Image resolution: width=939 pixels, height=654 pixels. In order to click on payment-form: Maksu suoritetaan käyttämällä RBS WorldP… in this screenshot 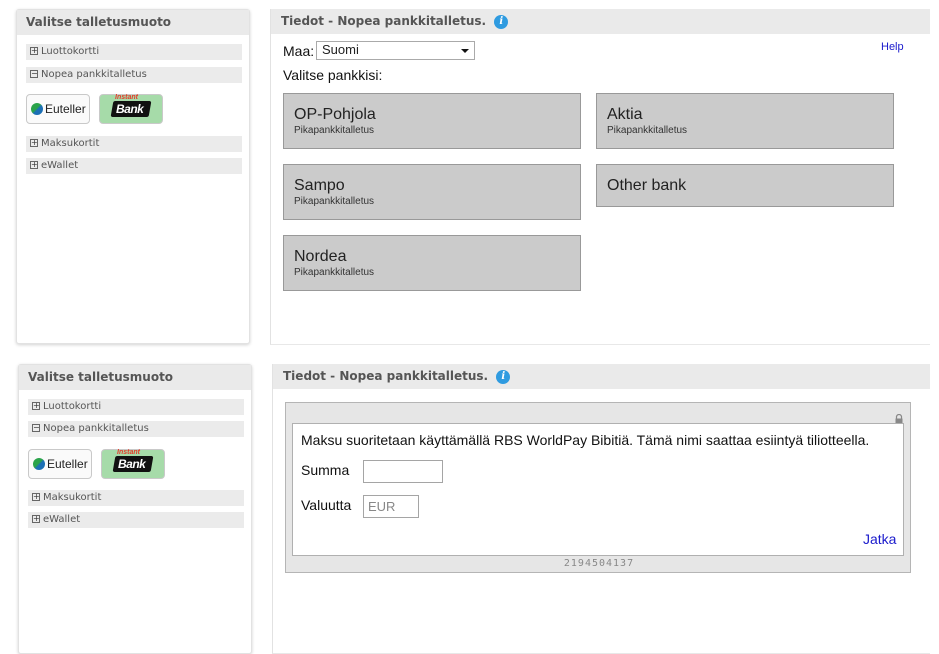, I will do `click(598, 489)`.